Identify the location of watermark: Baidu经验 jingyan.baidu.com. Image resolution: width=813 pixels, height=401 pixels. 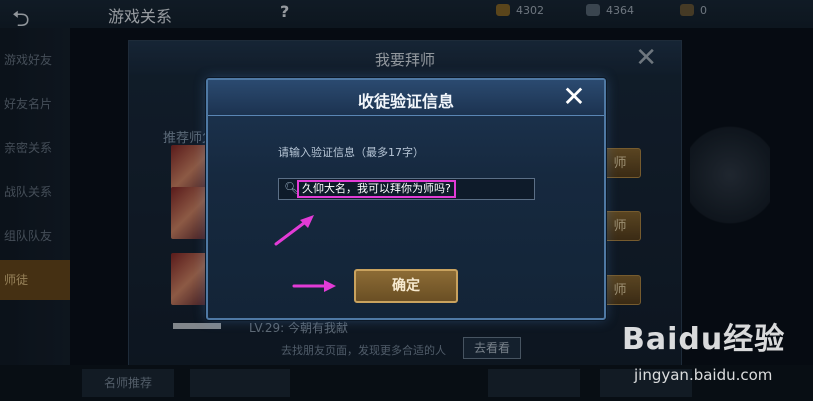
(717, 354).